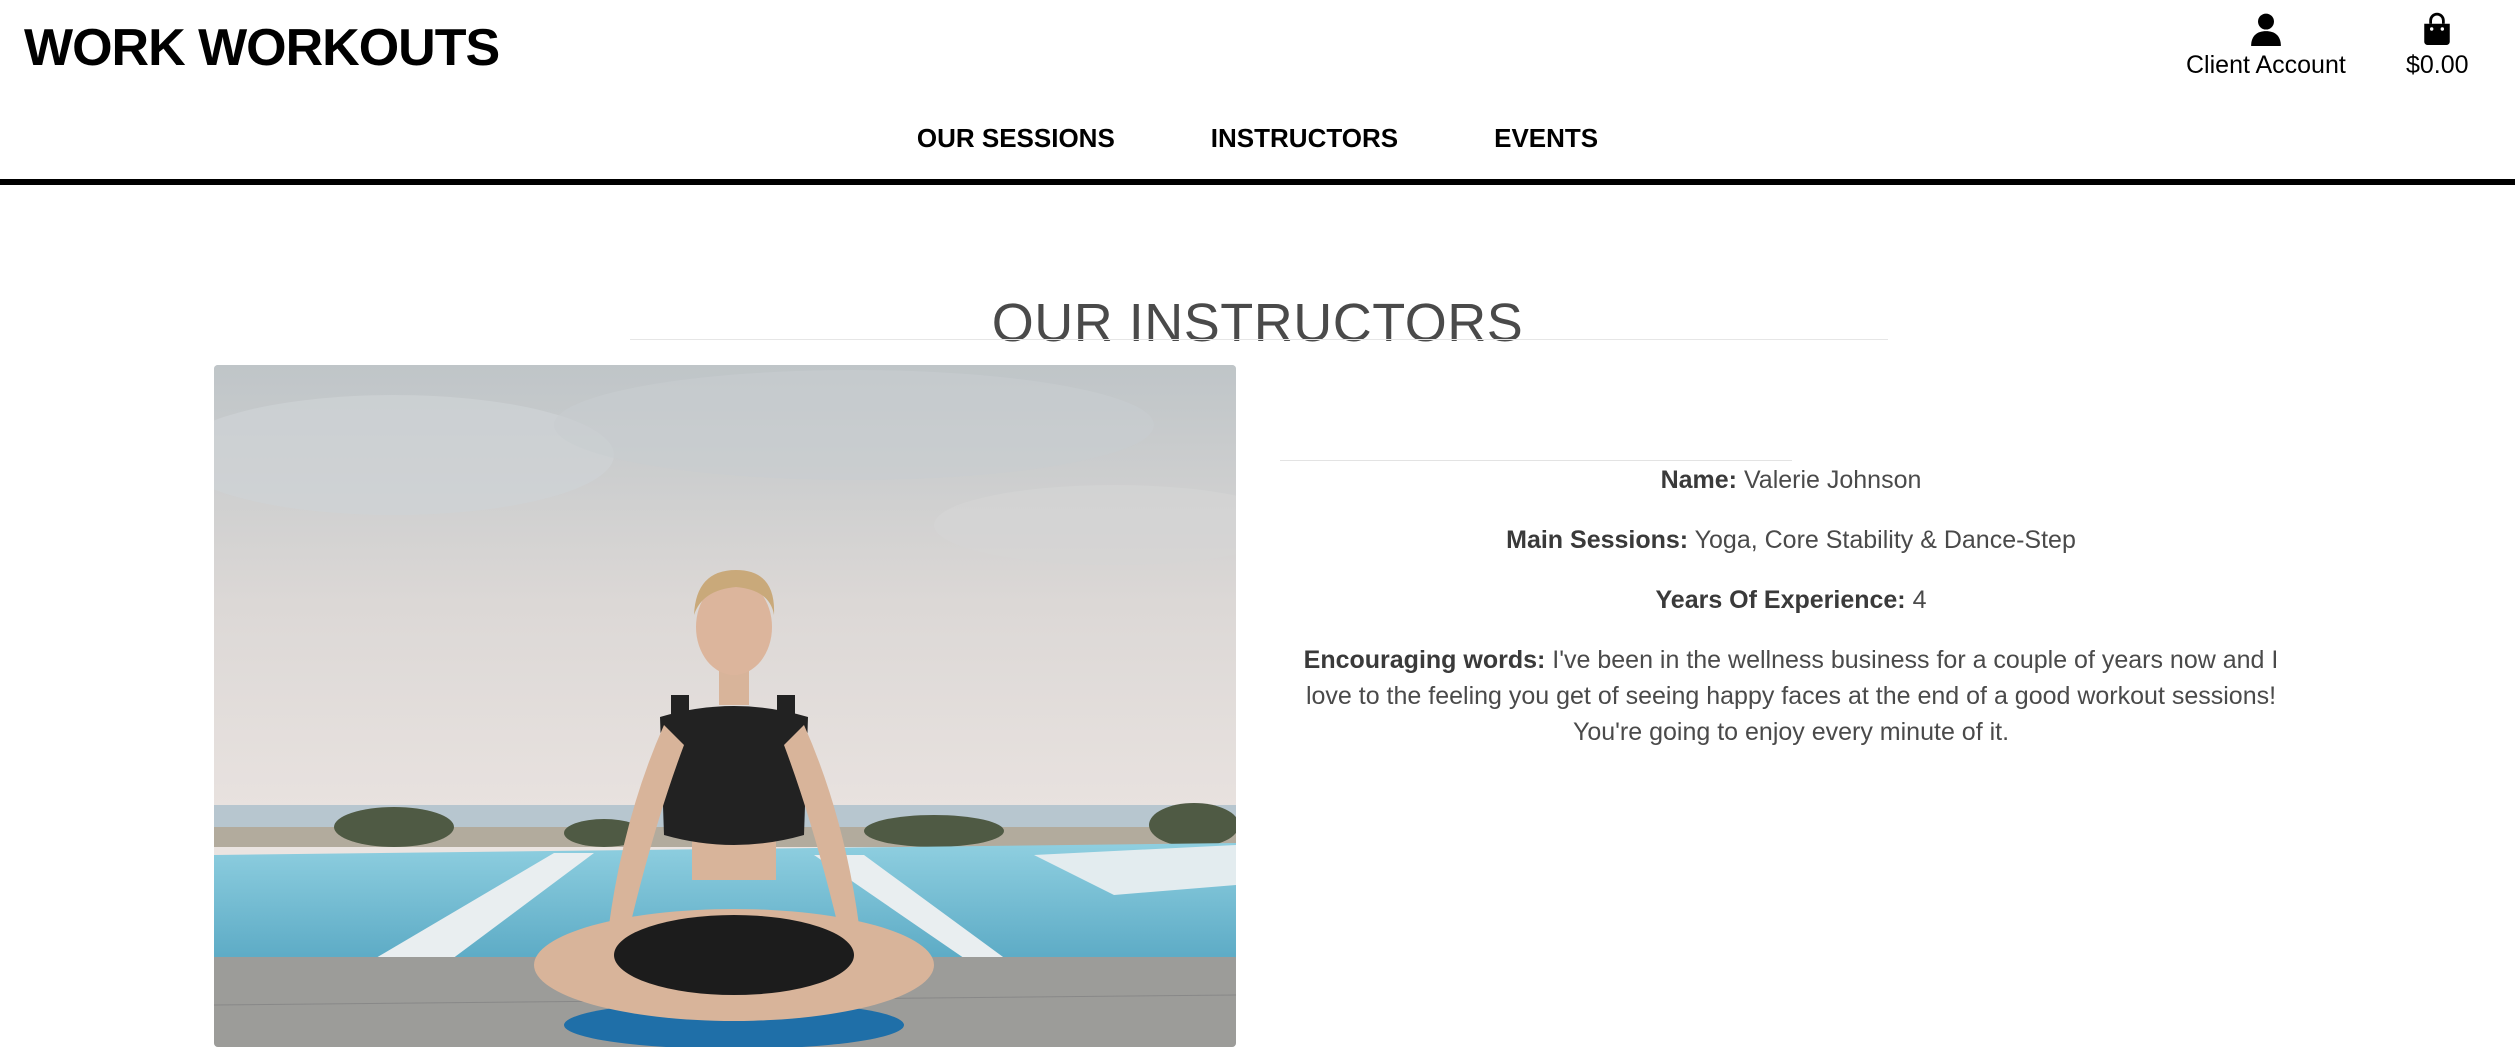  What do you see at coordinates (1536, 460) in the screenshot?
I see `info-divider` at bounding box center [1536, 460].